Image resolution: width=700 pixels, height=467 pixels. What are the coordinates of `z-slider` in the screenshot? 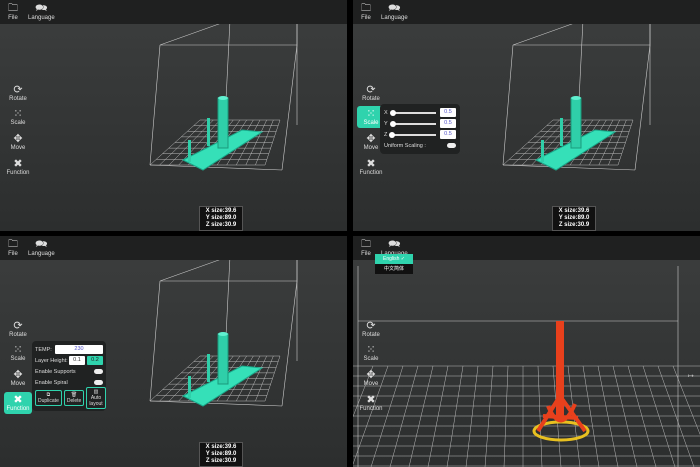 It's located at (412, 134).